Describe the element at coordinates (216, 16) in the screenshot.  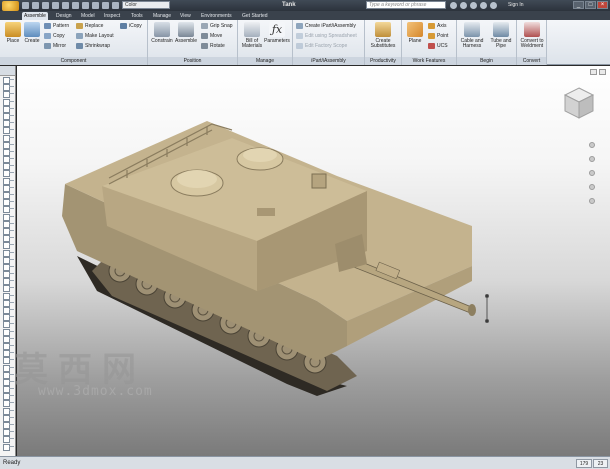
I see `tab-environments: Environments` at that location.